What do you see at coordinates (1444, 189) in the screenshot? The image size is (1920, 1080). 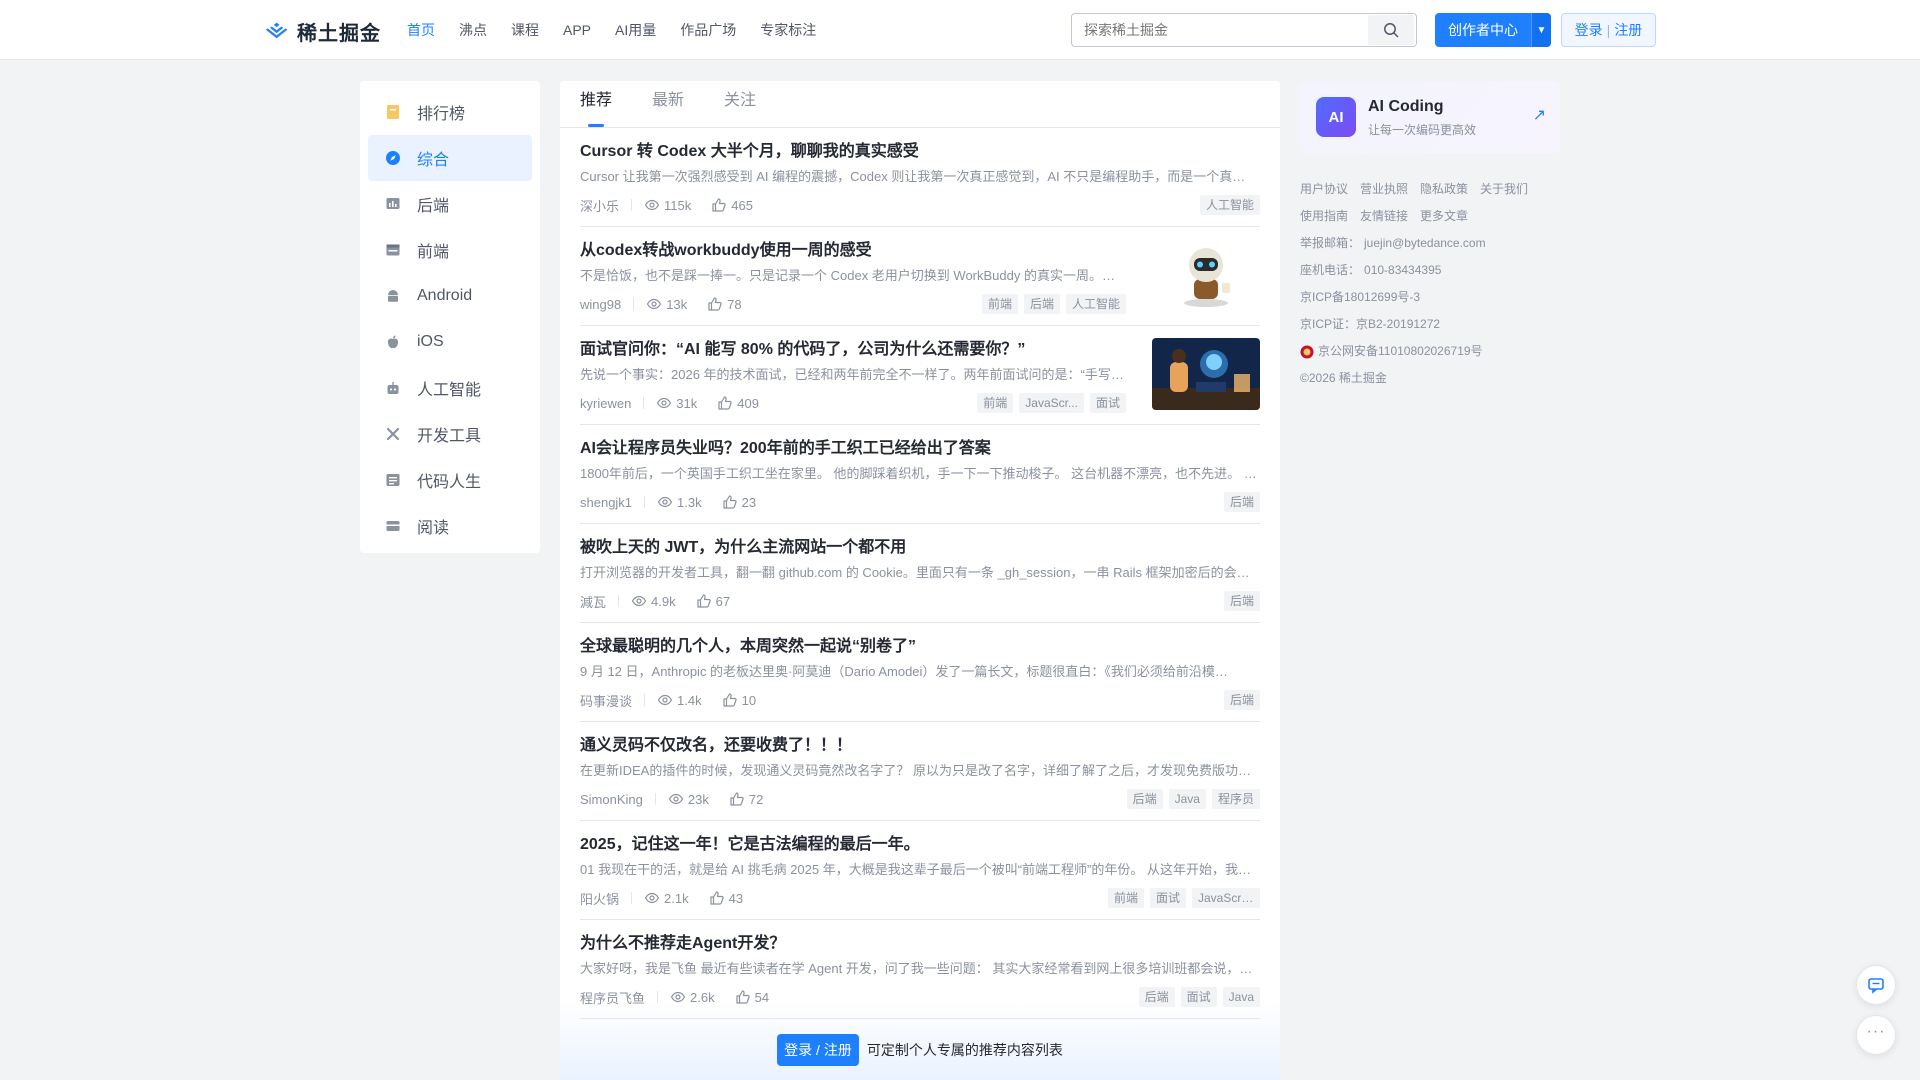 I see `footer-link-privacy: 隐私政策` at bounding box center [1444, 189].